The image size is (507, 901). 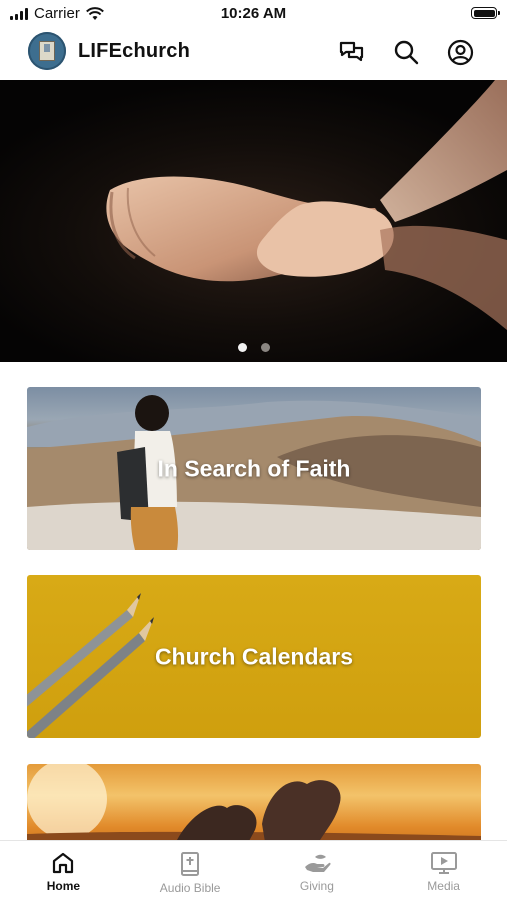 What do you see at coordinates (253, 53) in the screenshot?
I see `app-header: LIFEchurch` at bounding box center [253, 53].